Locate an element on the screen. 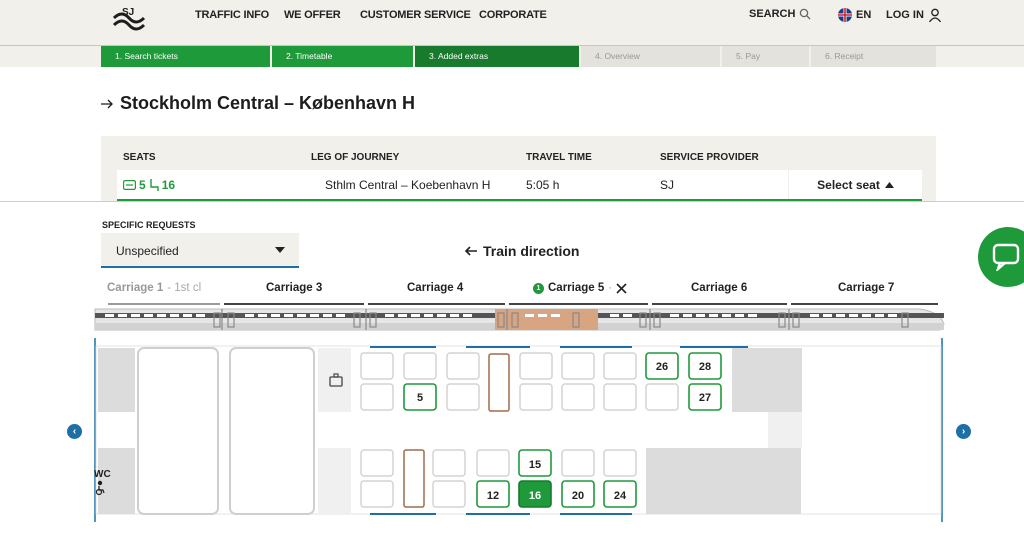 The width and height of the screenshot is (1024, 534). seat-label-15: 15 is located at coordinates (535, 465).